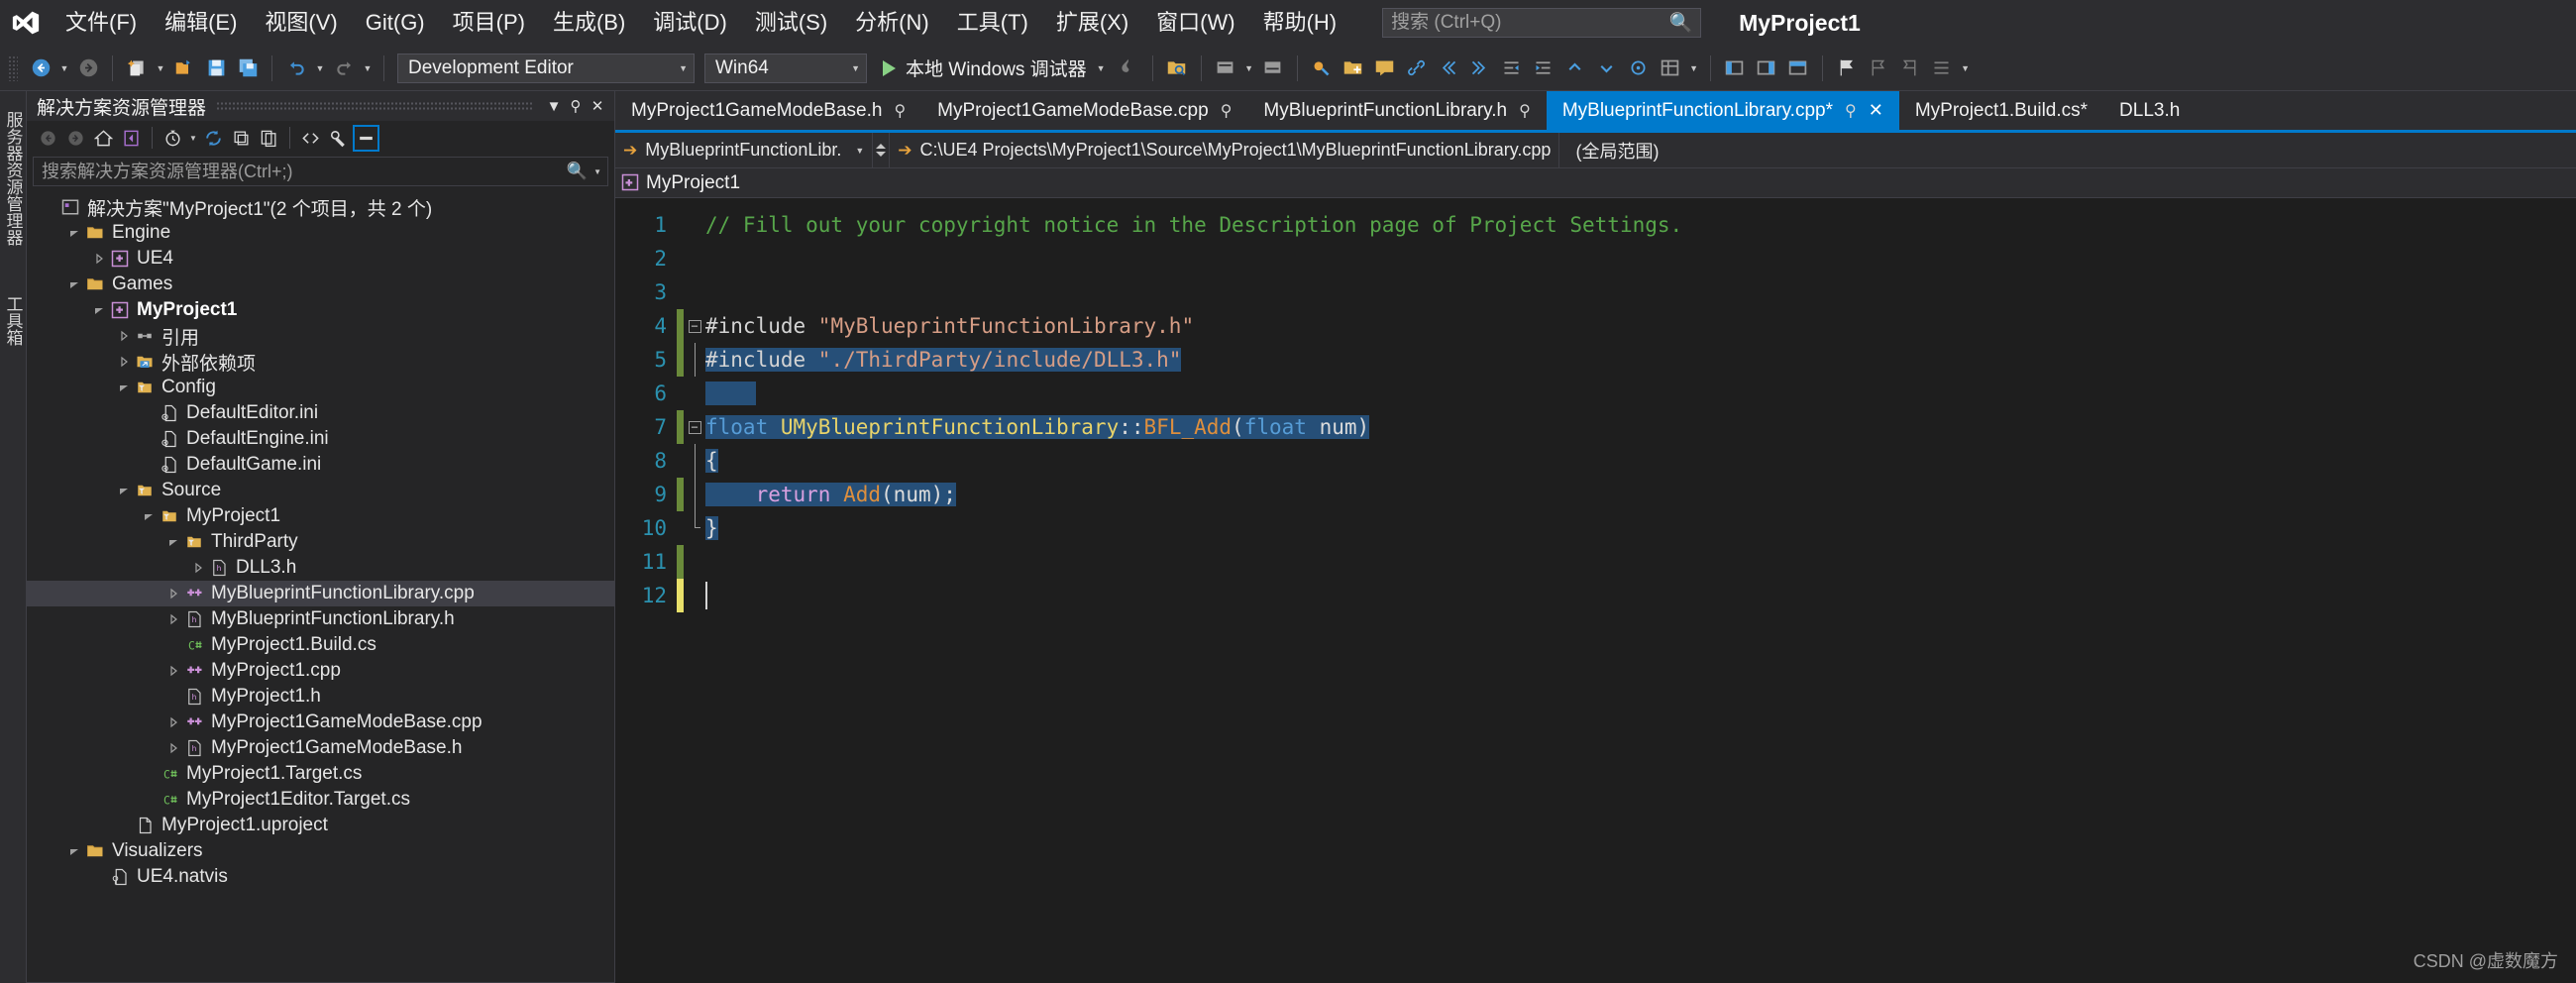  Describe the element at coordinates (694, 590) in the screenshot. I see `code-folding-column: − −` at that location.